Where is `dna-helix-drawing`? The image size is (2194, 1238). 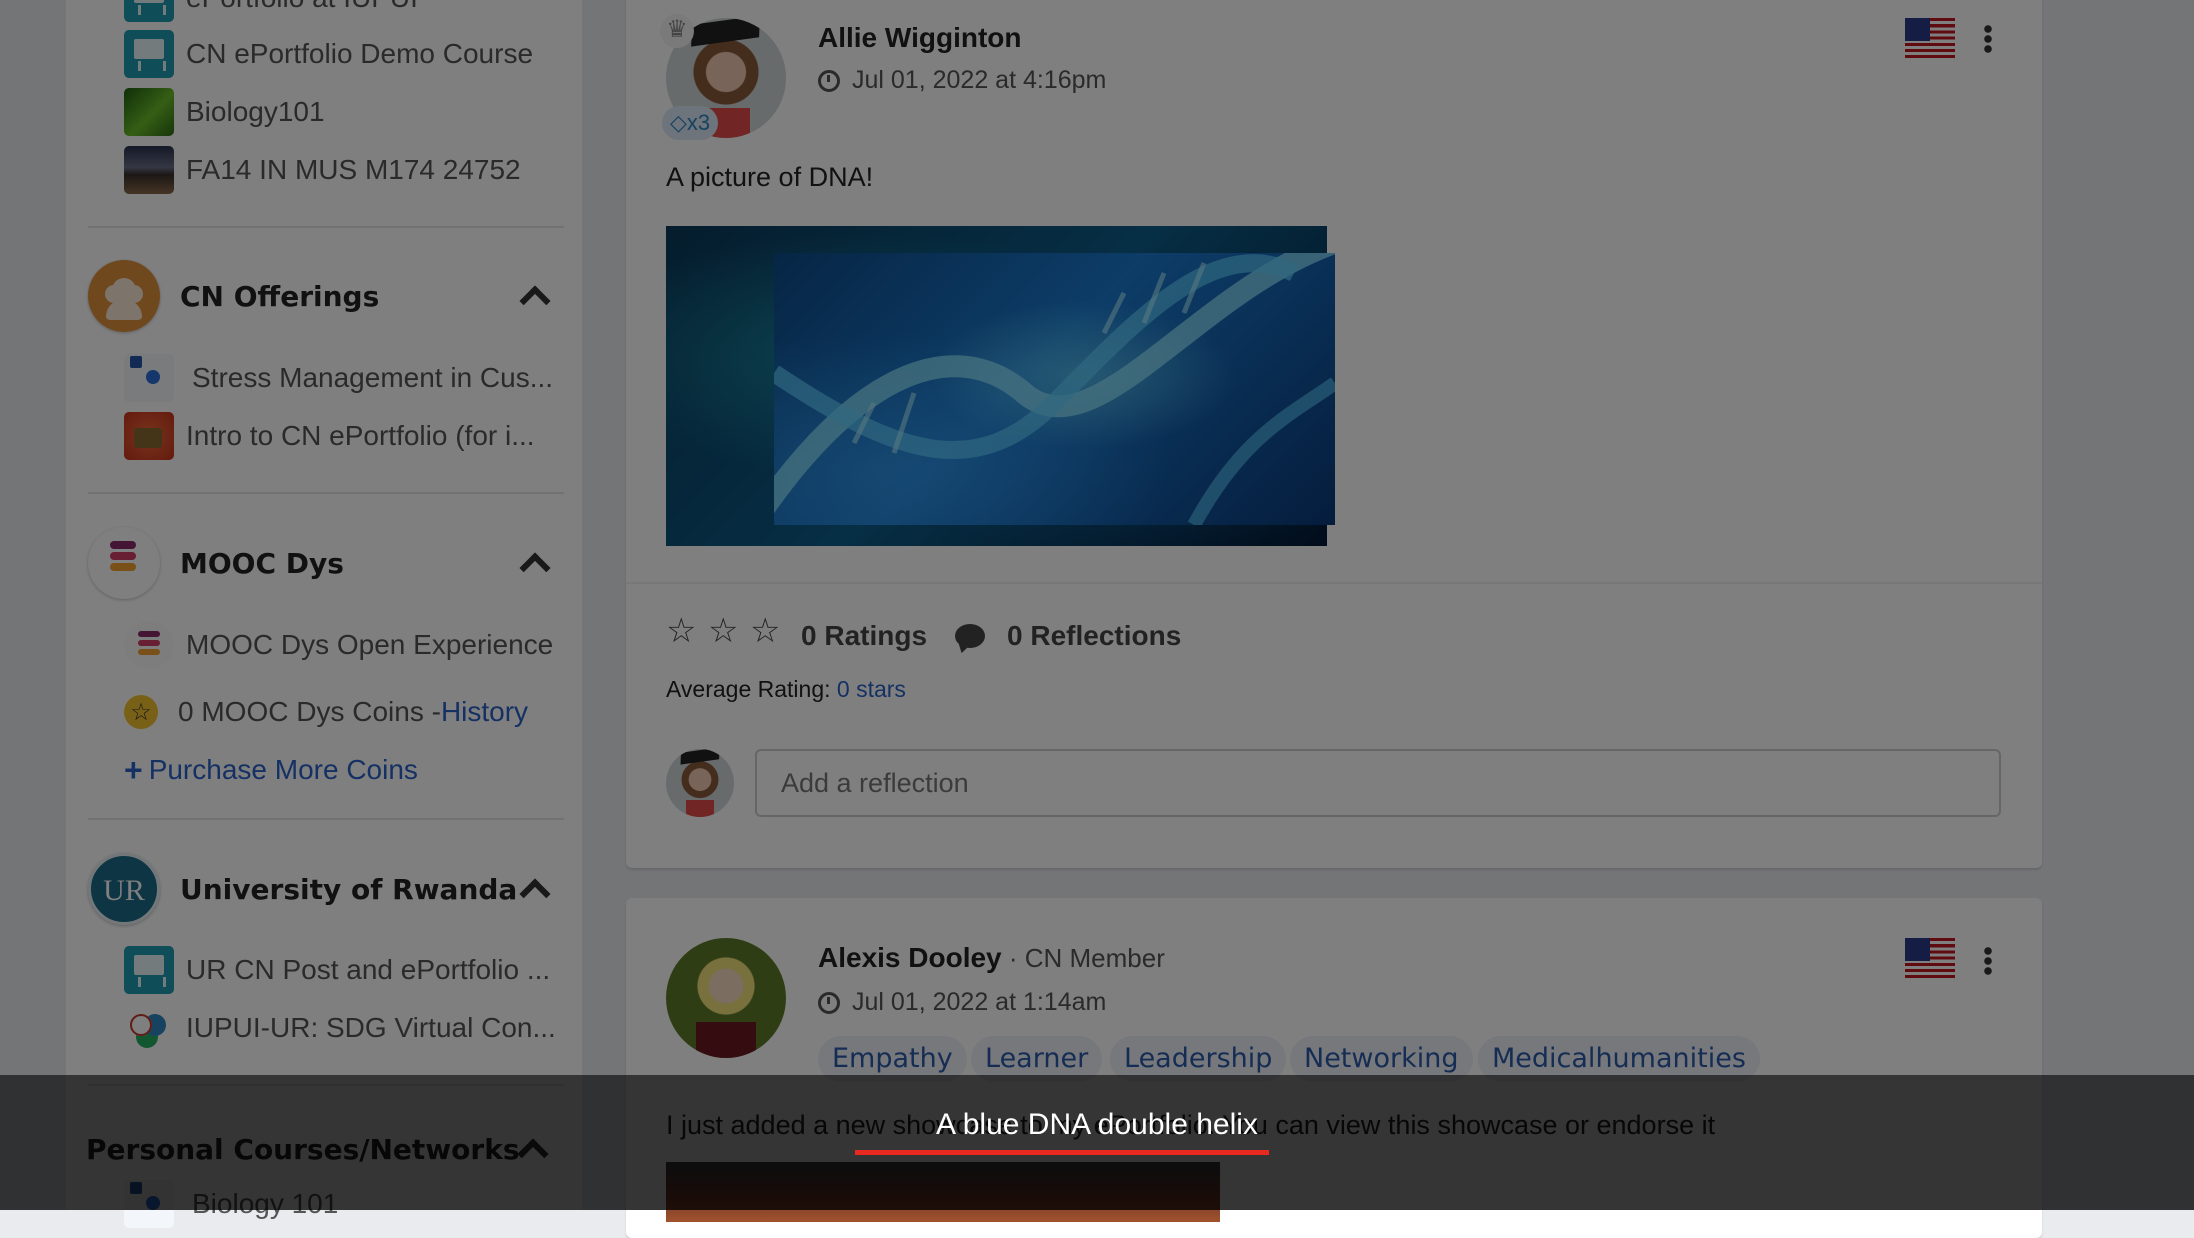 dna-helix-drawing is located at coordinates (1054, 389).